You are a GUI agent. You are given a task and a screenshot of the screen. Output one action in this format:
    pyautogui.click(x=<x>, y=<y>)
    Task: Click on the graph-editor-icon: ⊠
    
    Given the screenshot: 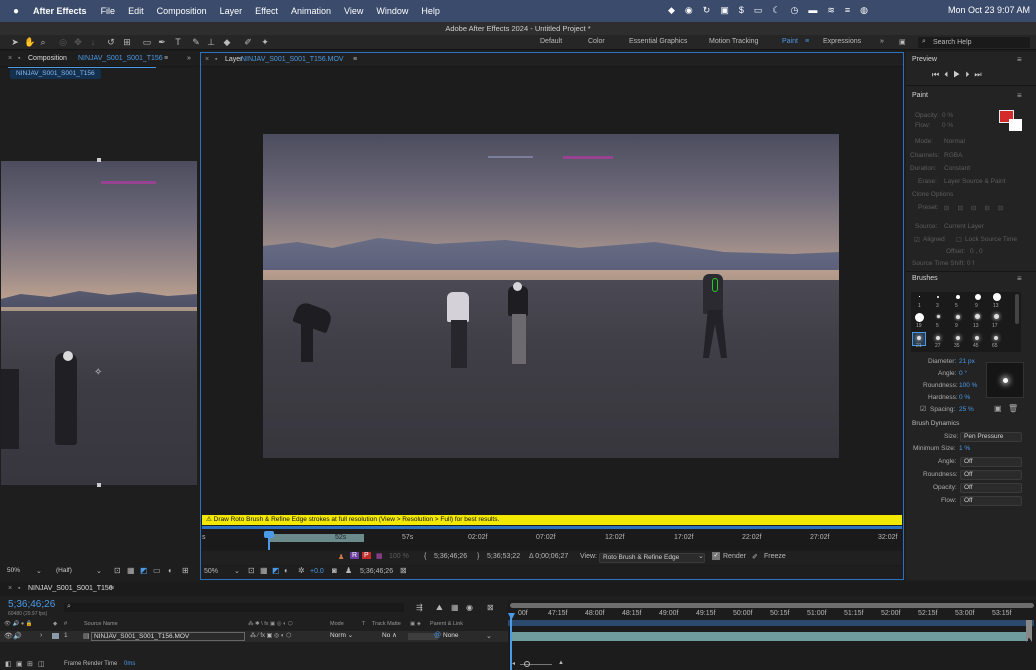 What is the action you would take?
    pyautogui.click(x=490, y=607)
    